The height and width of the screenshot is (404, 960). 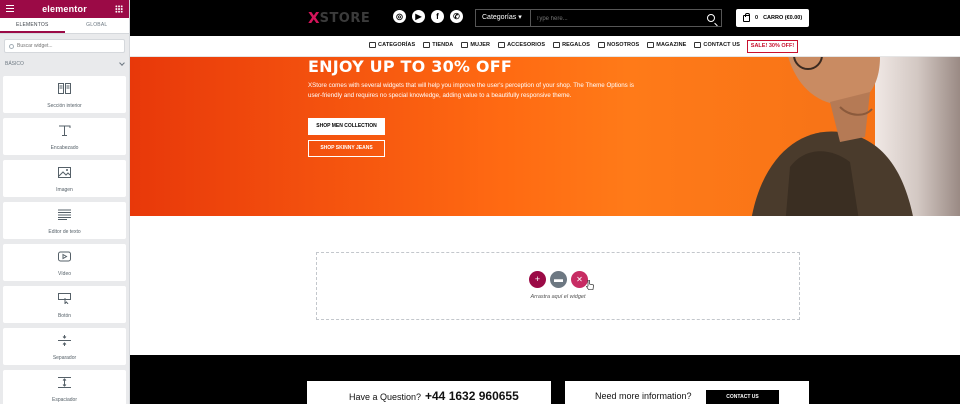 I want to click on search-icon, so click(x=711, y=18).